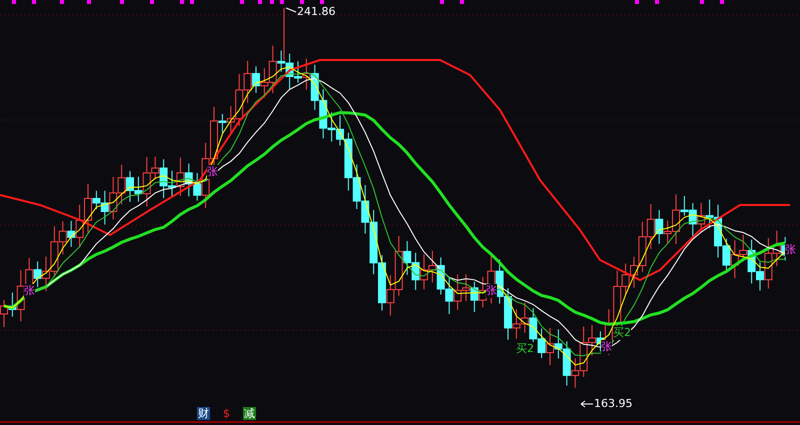 The image size is (800, 425). I want to click on indicator-tag: 财, so click(203, 413).